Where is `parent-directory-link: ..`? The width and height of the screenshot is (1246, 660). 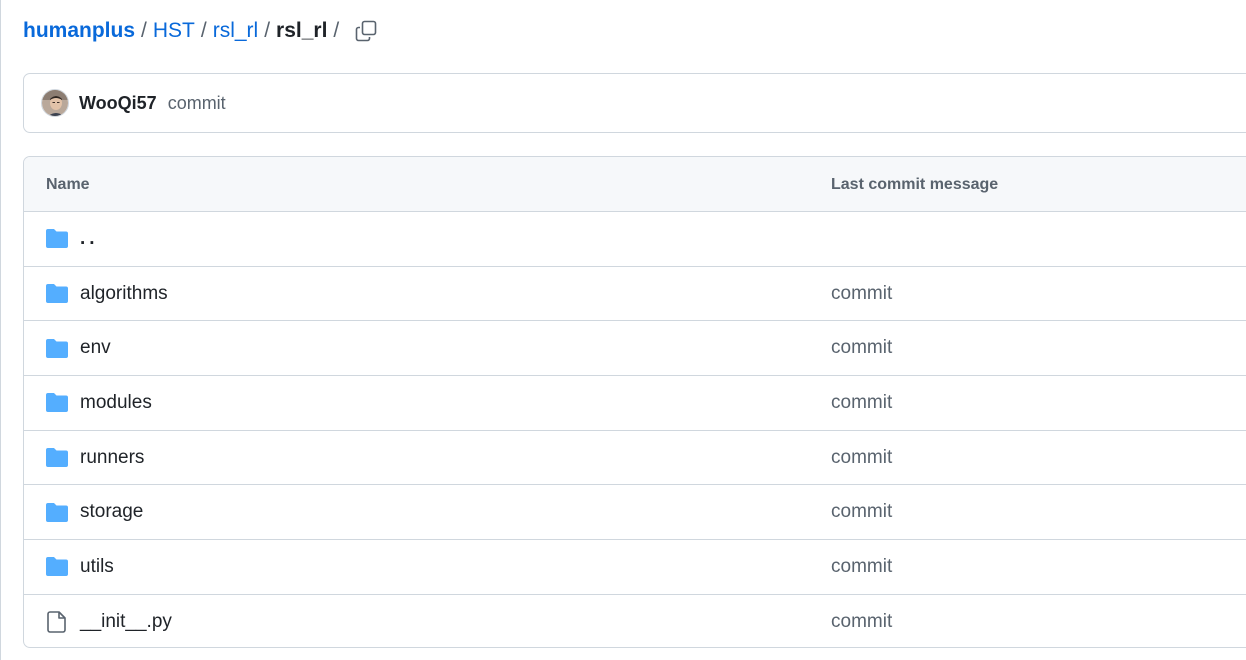 parent-directory-link: .. is located at coordinates (89, 239).